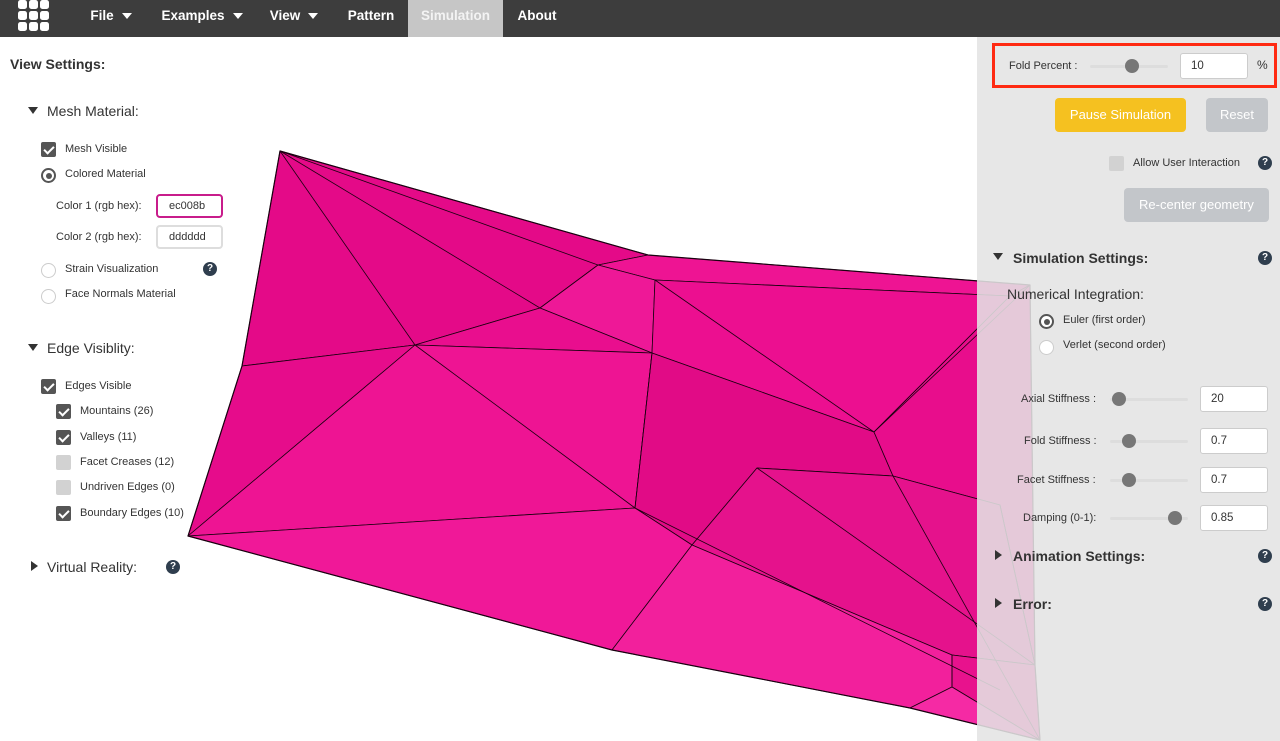  Describe the element at coordinates (193, 15) in the screenshot. I see `menu-examples-label: Examples` at that location.